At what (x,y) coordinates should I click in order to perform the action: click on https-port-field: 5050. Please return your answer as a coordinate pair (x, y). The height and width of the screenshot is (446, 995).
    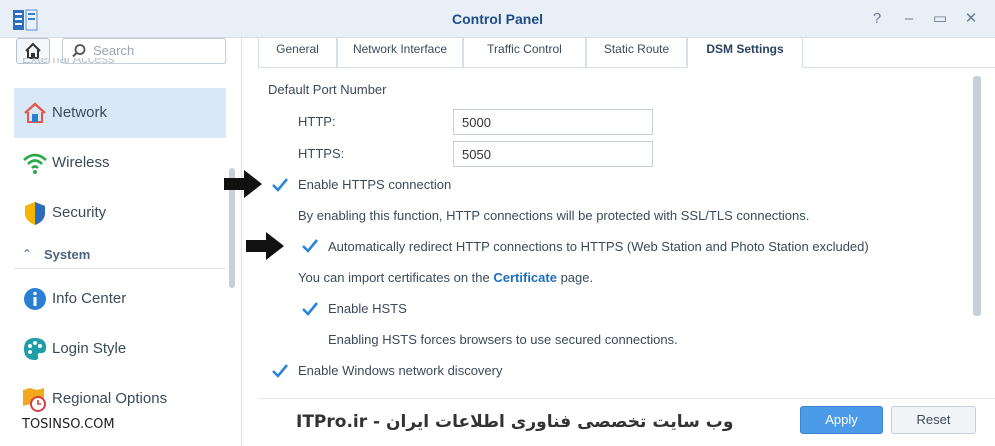
    Looking at the image, I should click on (553, 154).